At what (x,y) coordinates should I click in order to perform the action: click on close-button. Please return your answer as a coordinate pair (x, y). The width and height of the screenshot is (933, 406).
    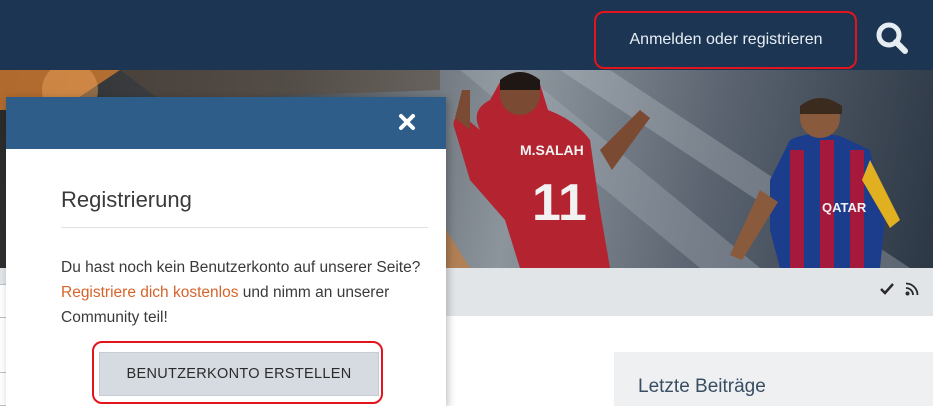
    Looking at the image, I should click on (407, 122).